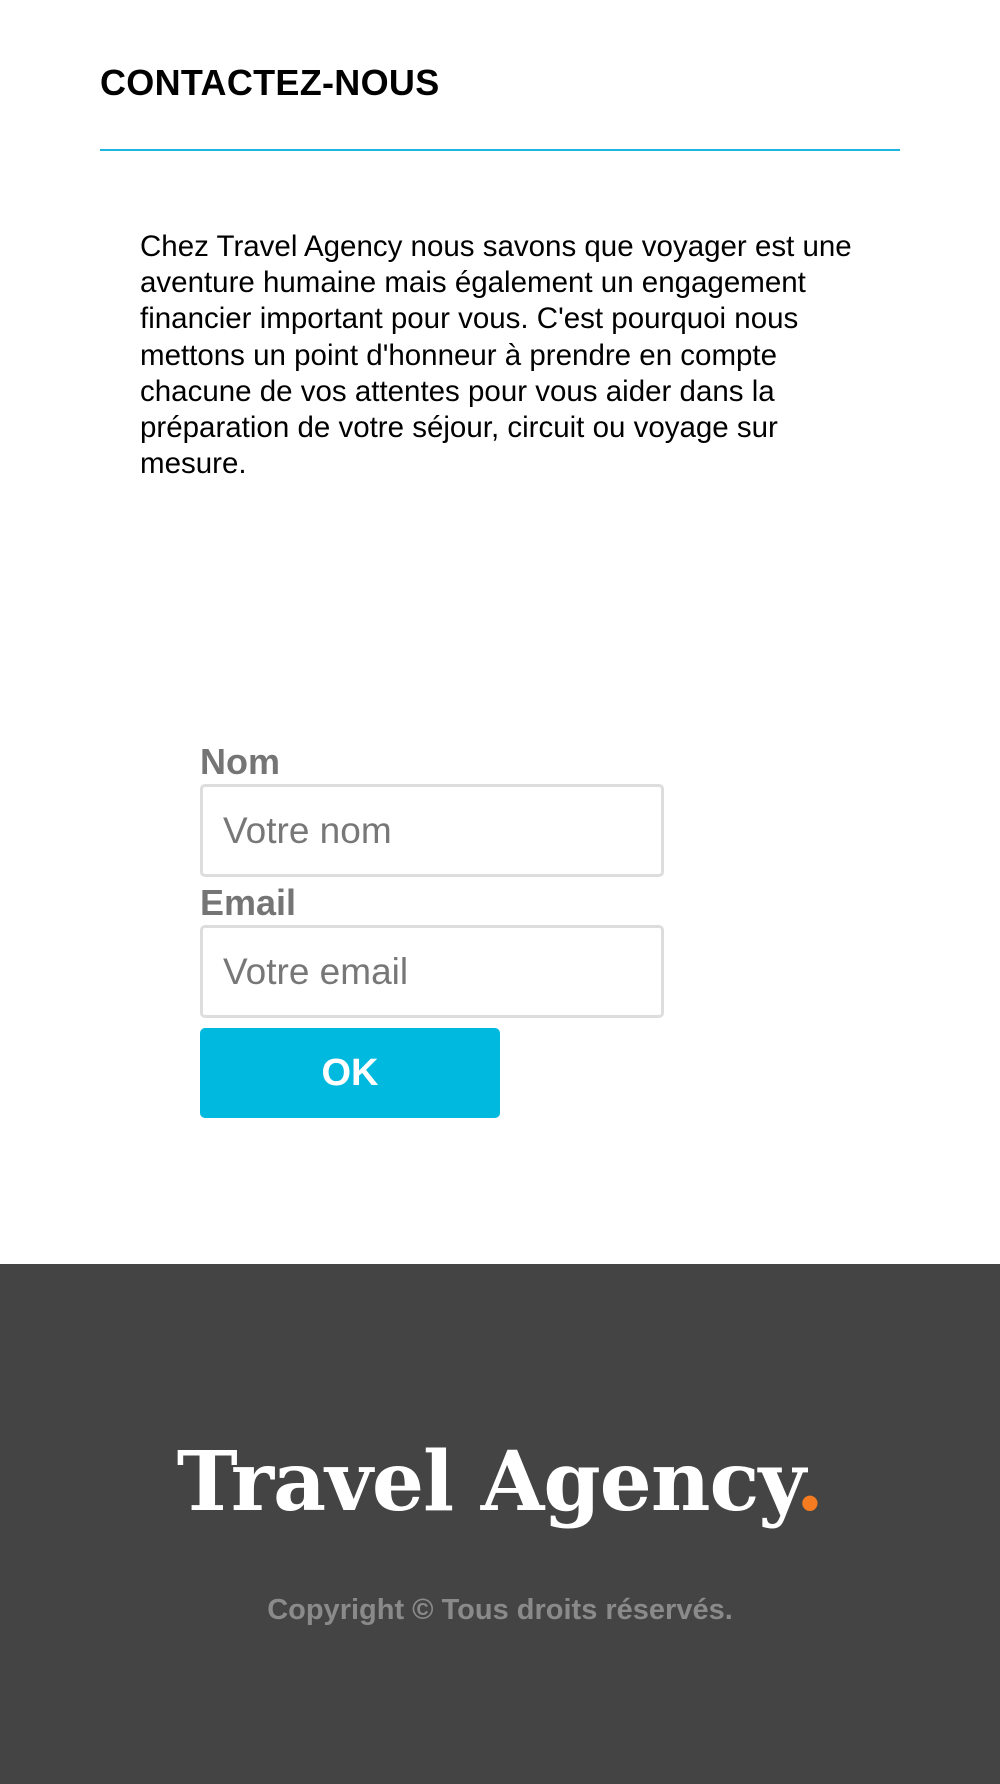  What do you see at coordinates (500, 150) in the screenshot?
I see `title-divider` at bounding box center [500, 150].